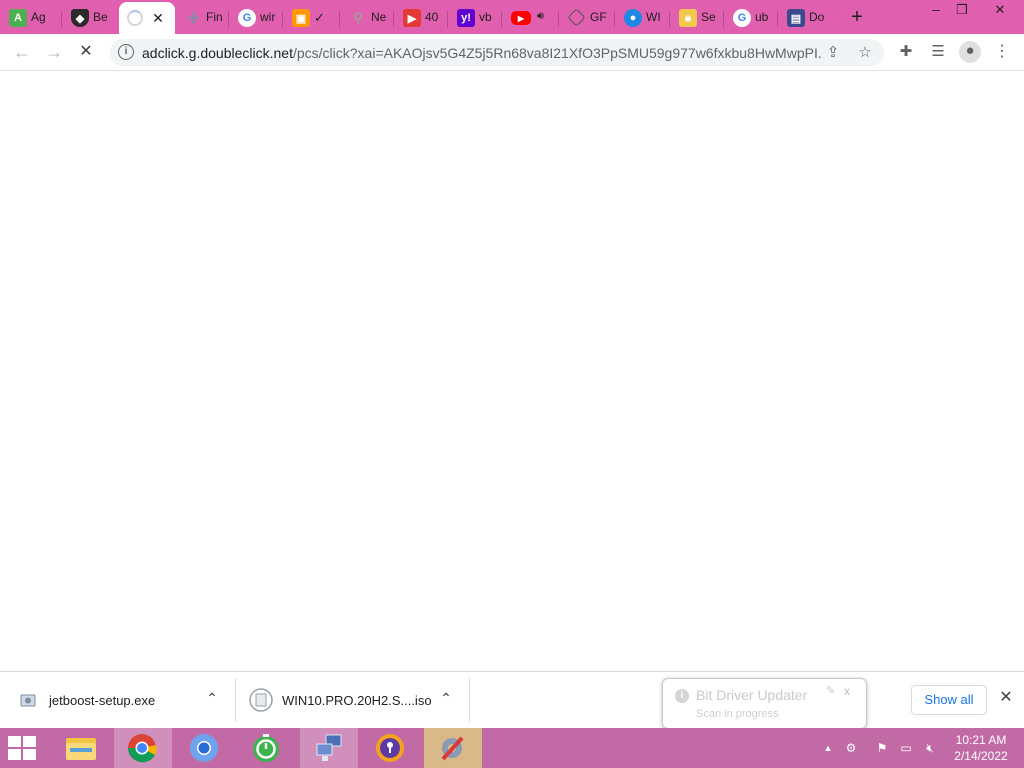 The height and width of the screenshot is (768, 1024). I want to click on tab-title: Ne, so click(379, 17).